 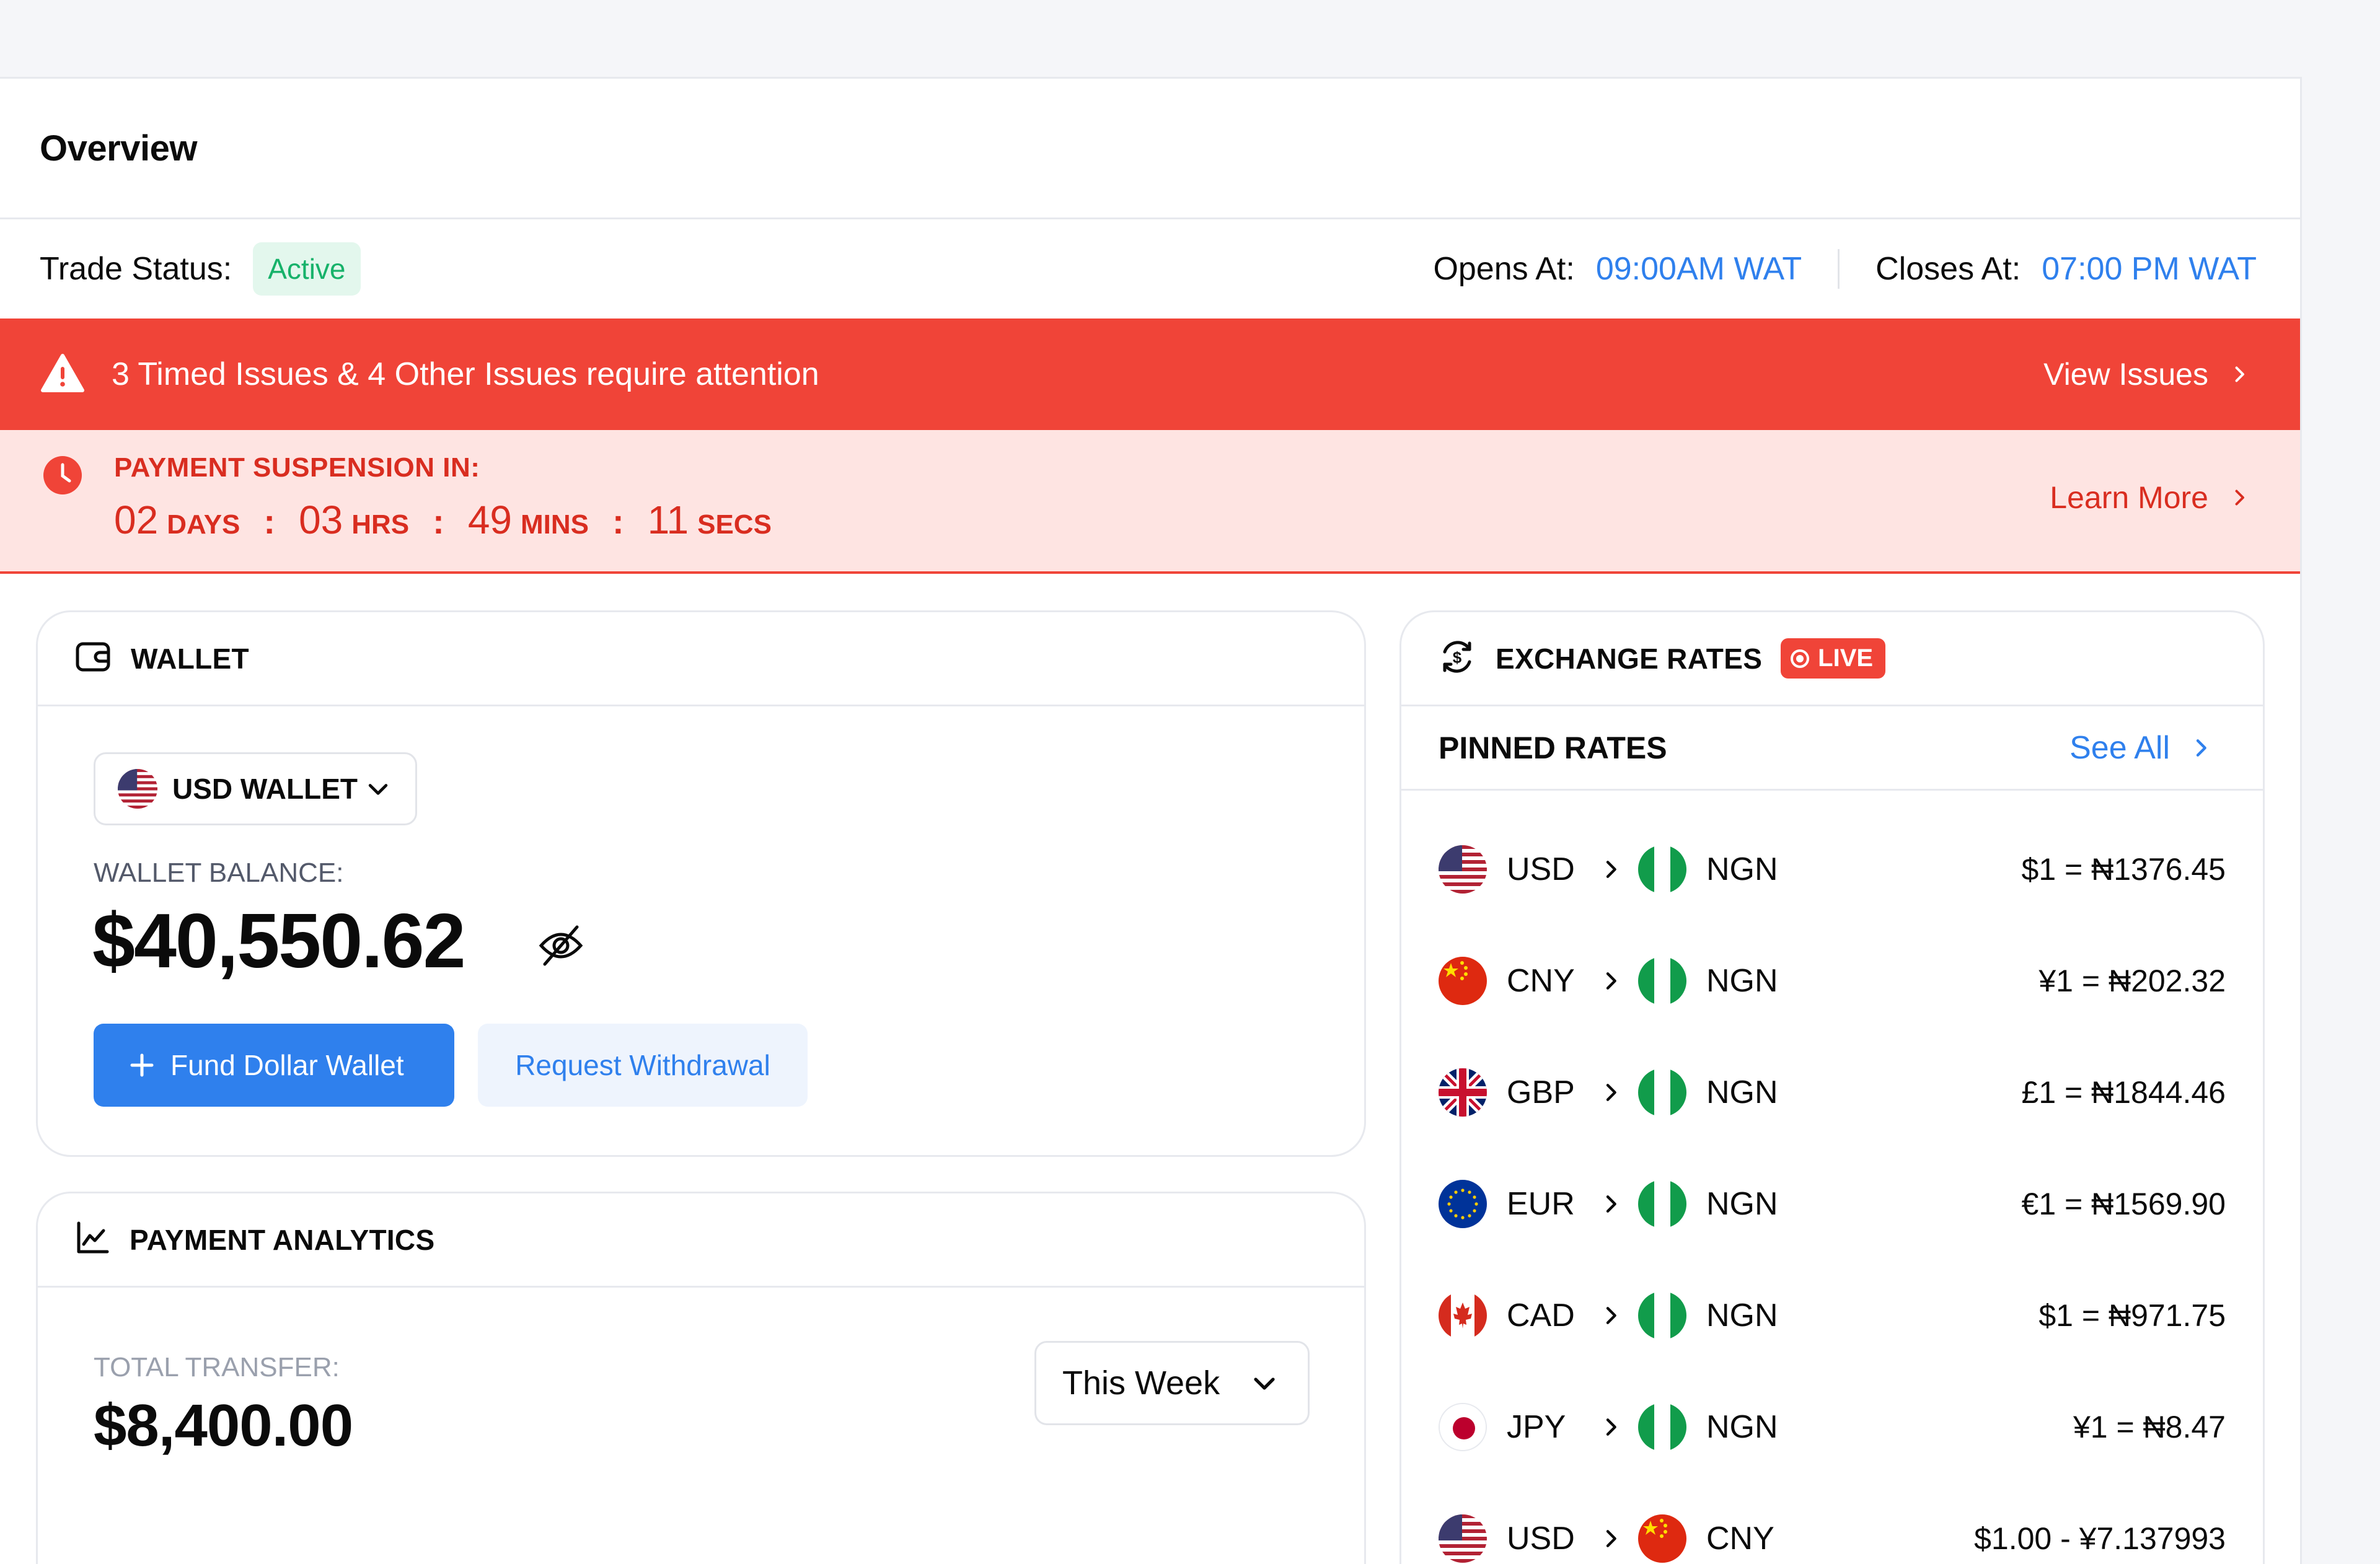 I want to click on suspension-countdown: 02 DAYS : 03 HRS : 49 MINS : 11 SECS, so click(x=443, y=520).